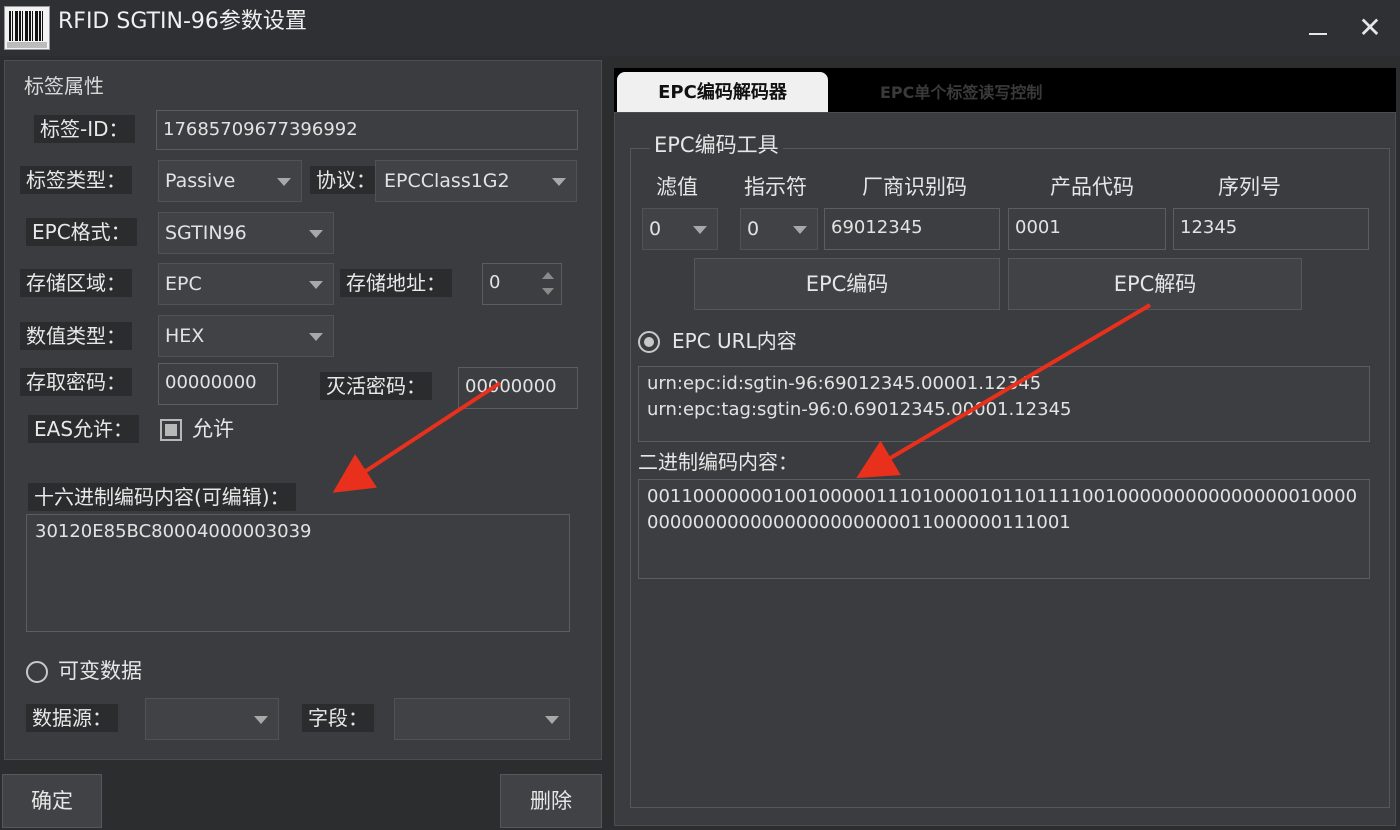 Image resolution: width=1400 pixels, height=830 pixels. Describe the element at coordinates (1004, 391) in the screenshot. I see `arrow-to-binary-content` at that location.